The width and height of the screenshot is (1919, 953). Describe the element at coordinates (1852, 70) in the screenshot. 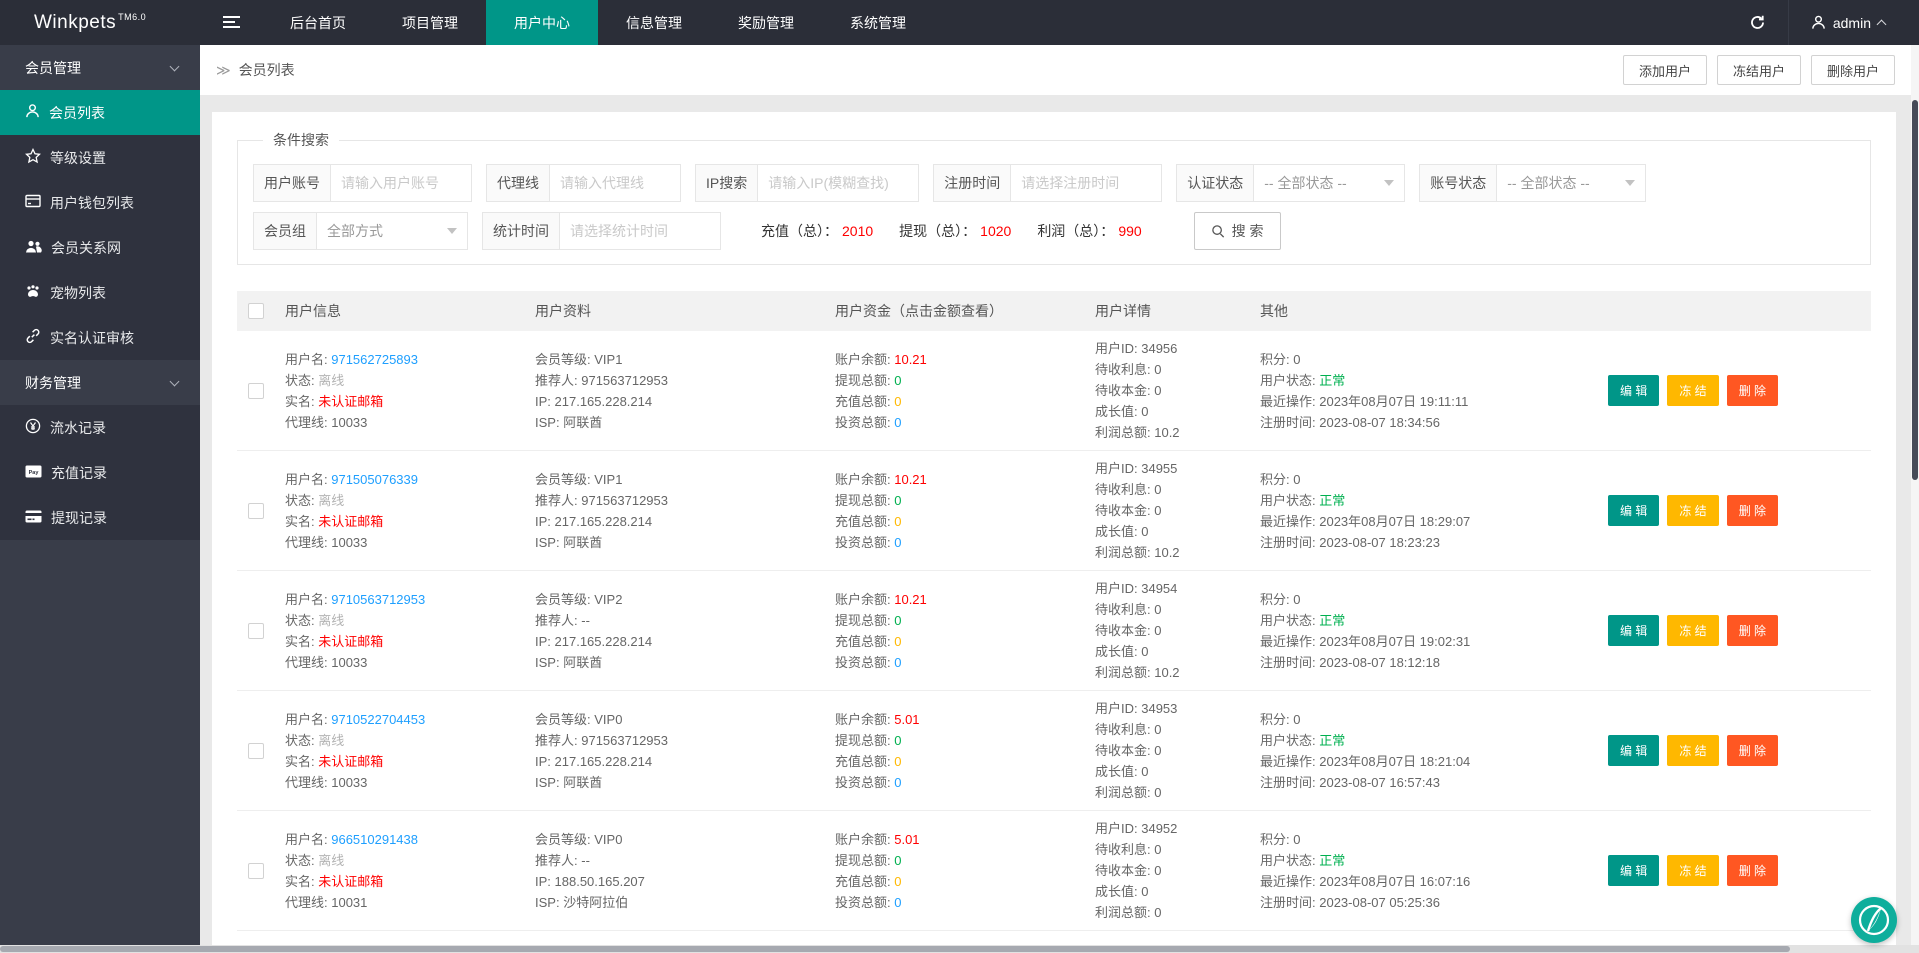

I see `删除用户-button: 删除用户` at that location.